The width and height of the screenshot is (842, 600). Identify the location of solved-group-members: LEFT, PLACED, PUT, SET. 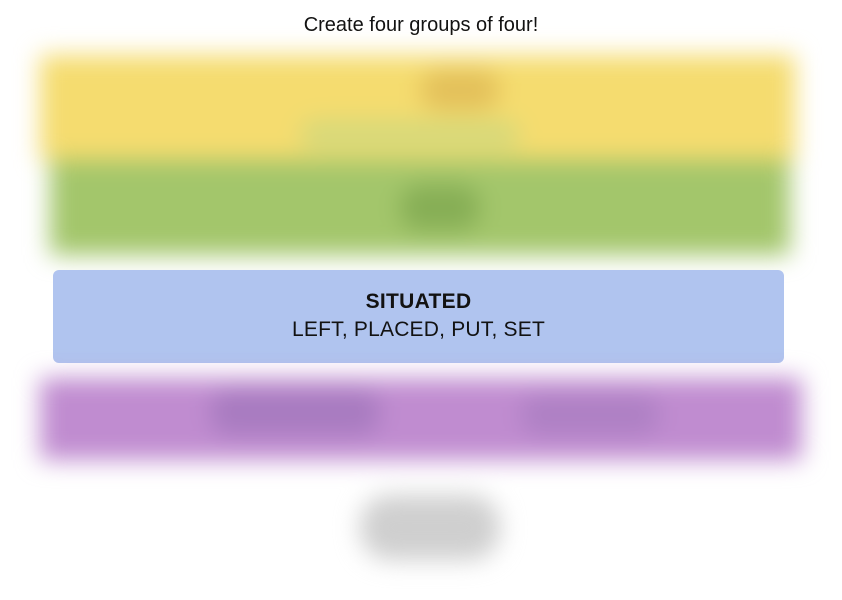
(418, 329).